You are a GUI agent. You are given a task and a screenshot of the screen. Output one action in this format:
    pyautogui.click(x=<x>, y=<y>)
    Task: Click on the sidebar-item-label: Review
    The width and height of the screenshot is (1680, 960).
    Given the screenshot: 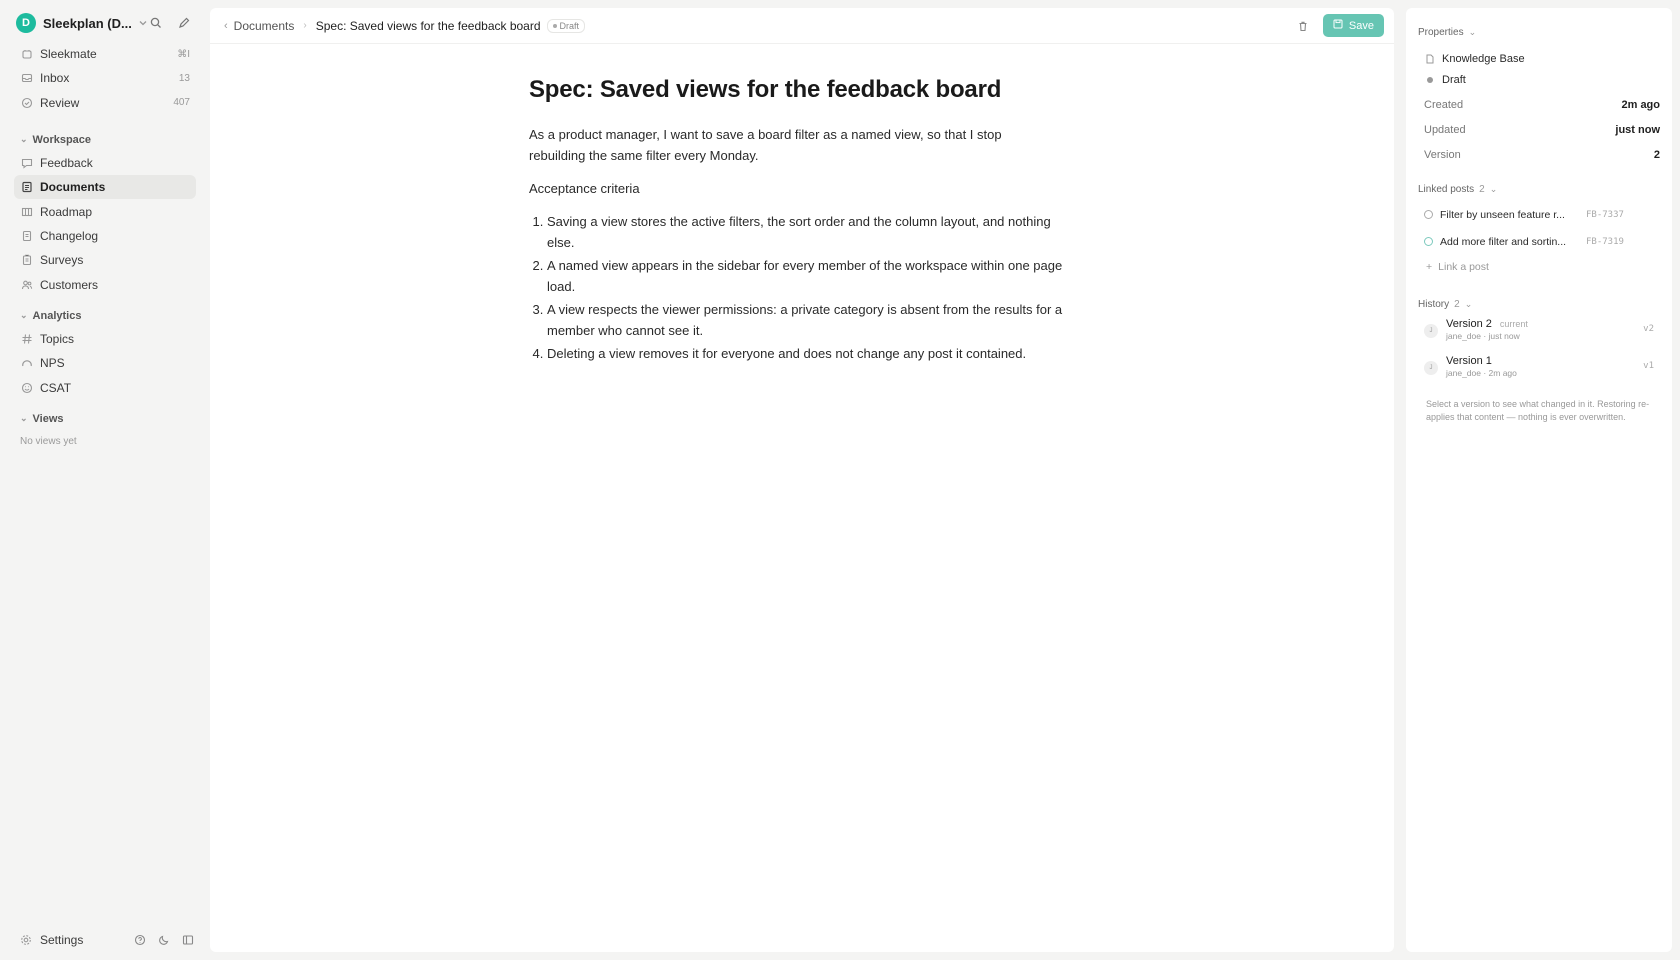 What is the action you would take?
    pyautogui.click(x=60, y=102)
    